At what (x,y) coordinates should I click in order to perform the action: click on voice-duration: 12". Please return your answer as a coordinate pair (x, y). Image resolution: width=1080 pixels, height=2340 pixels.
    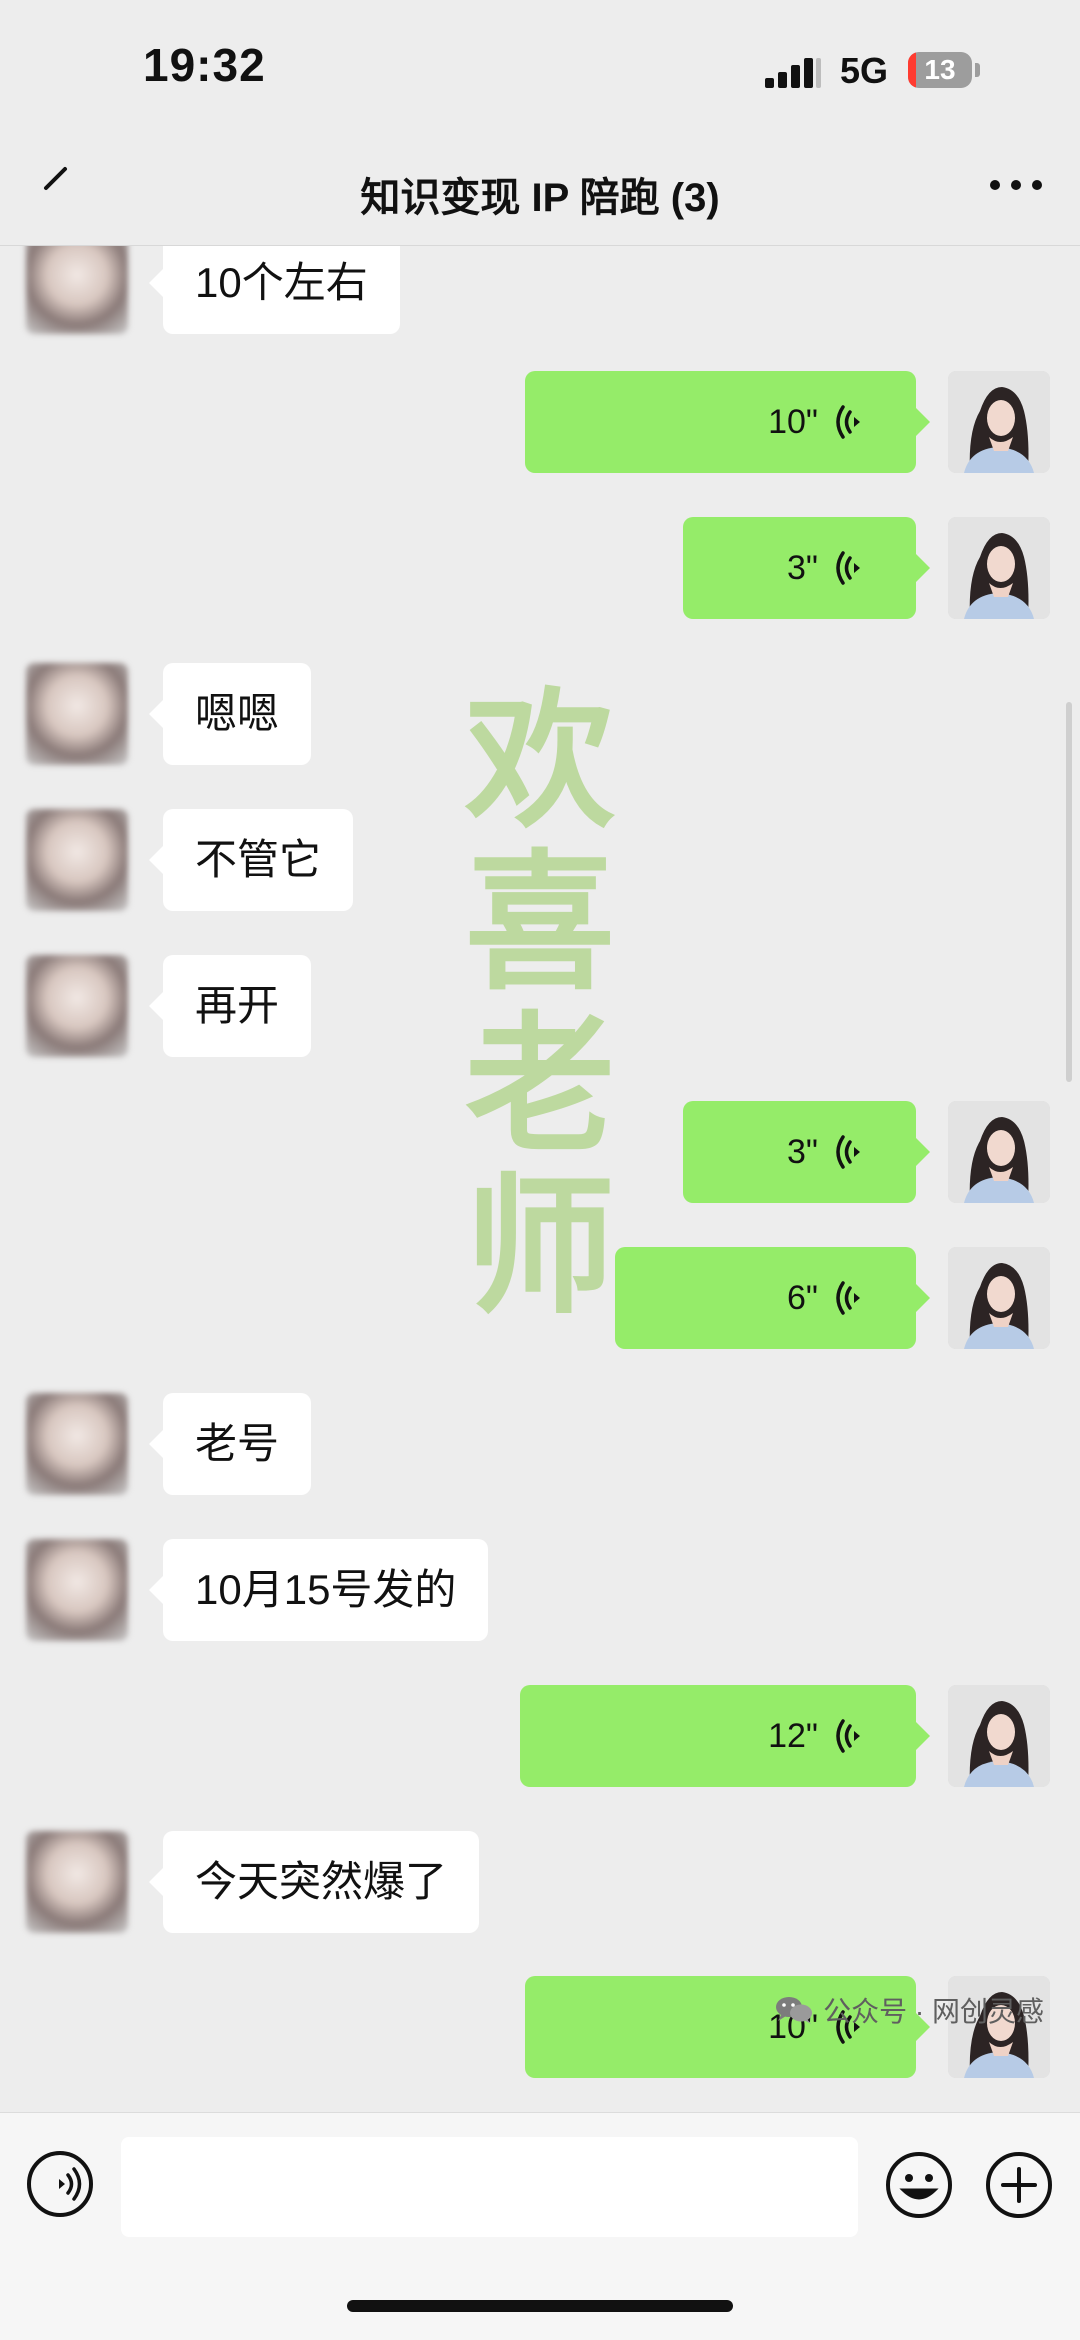
    Looking at the image, I should click on (793, 1736).